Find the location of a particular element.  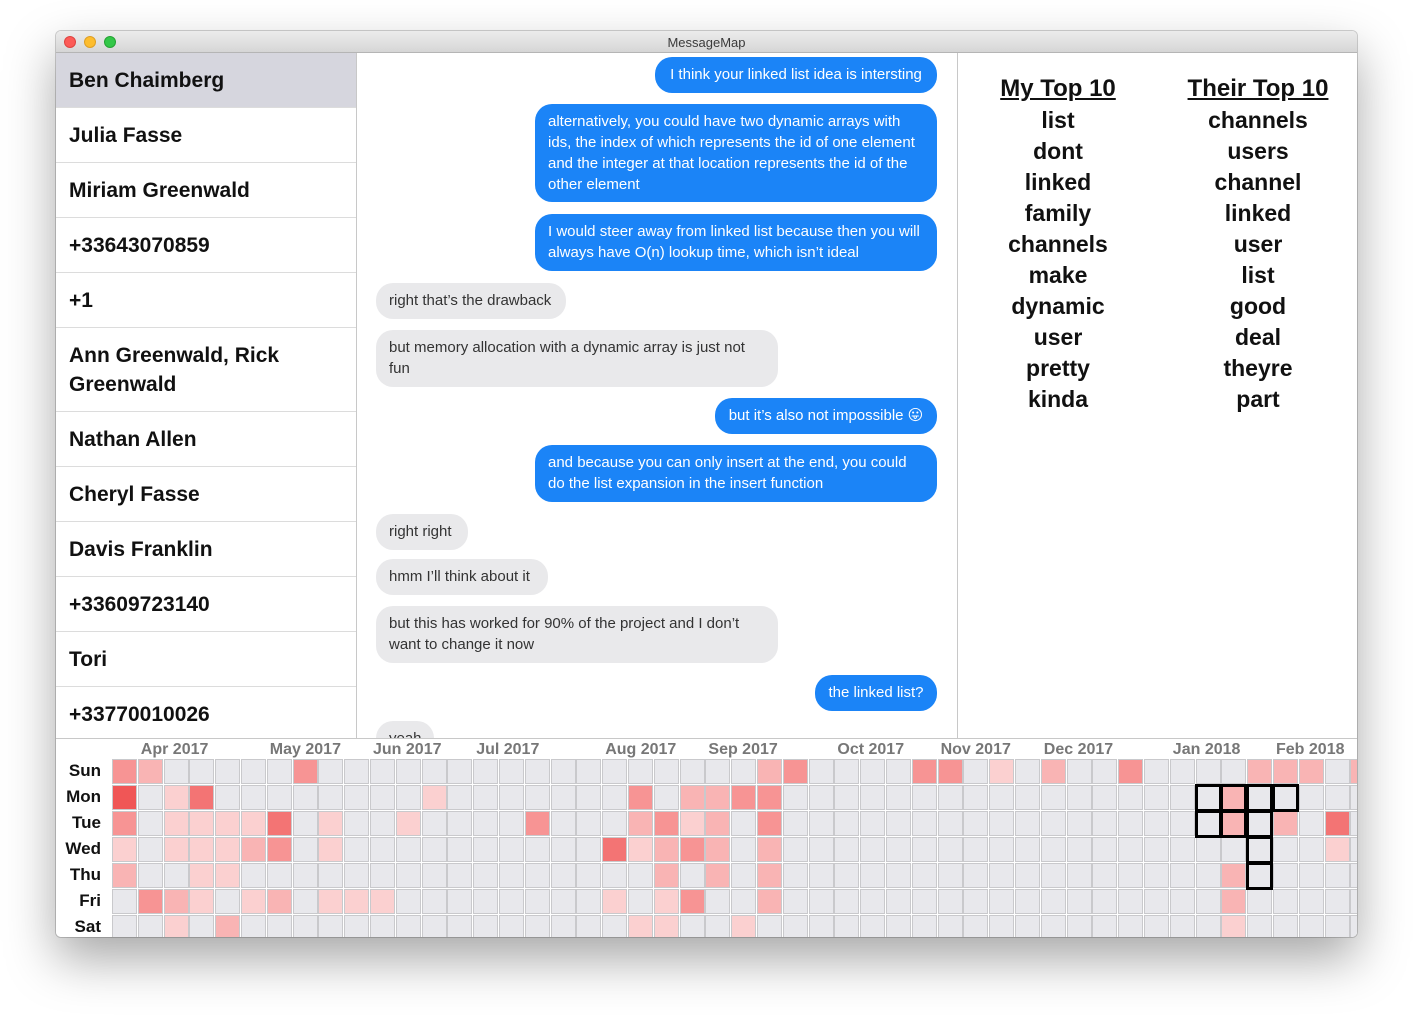

contact-item: Julia Fasse is located at coordinates (206, 135).